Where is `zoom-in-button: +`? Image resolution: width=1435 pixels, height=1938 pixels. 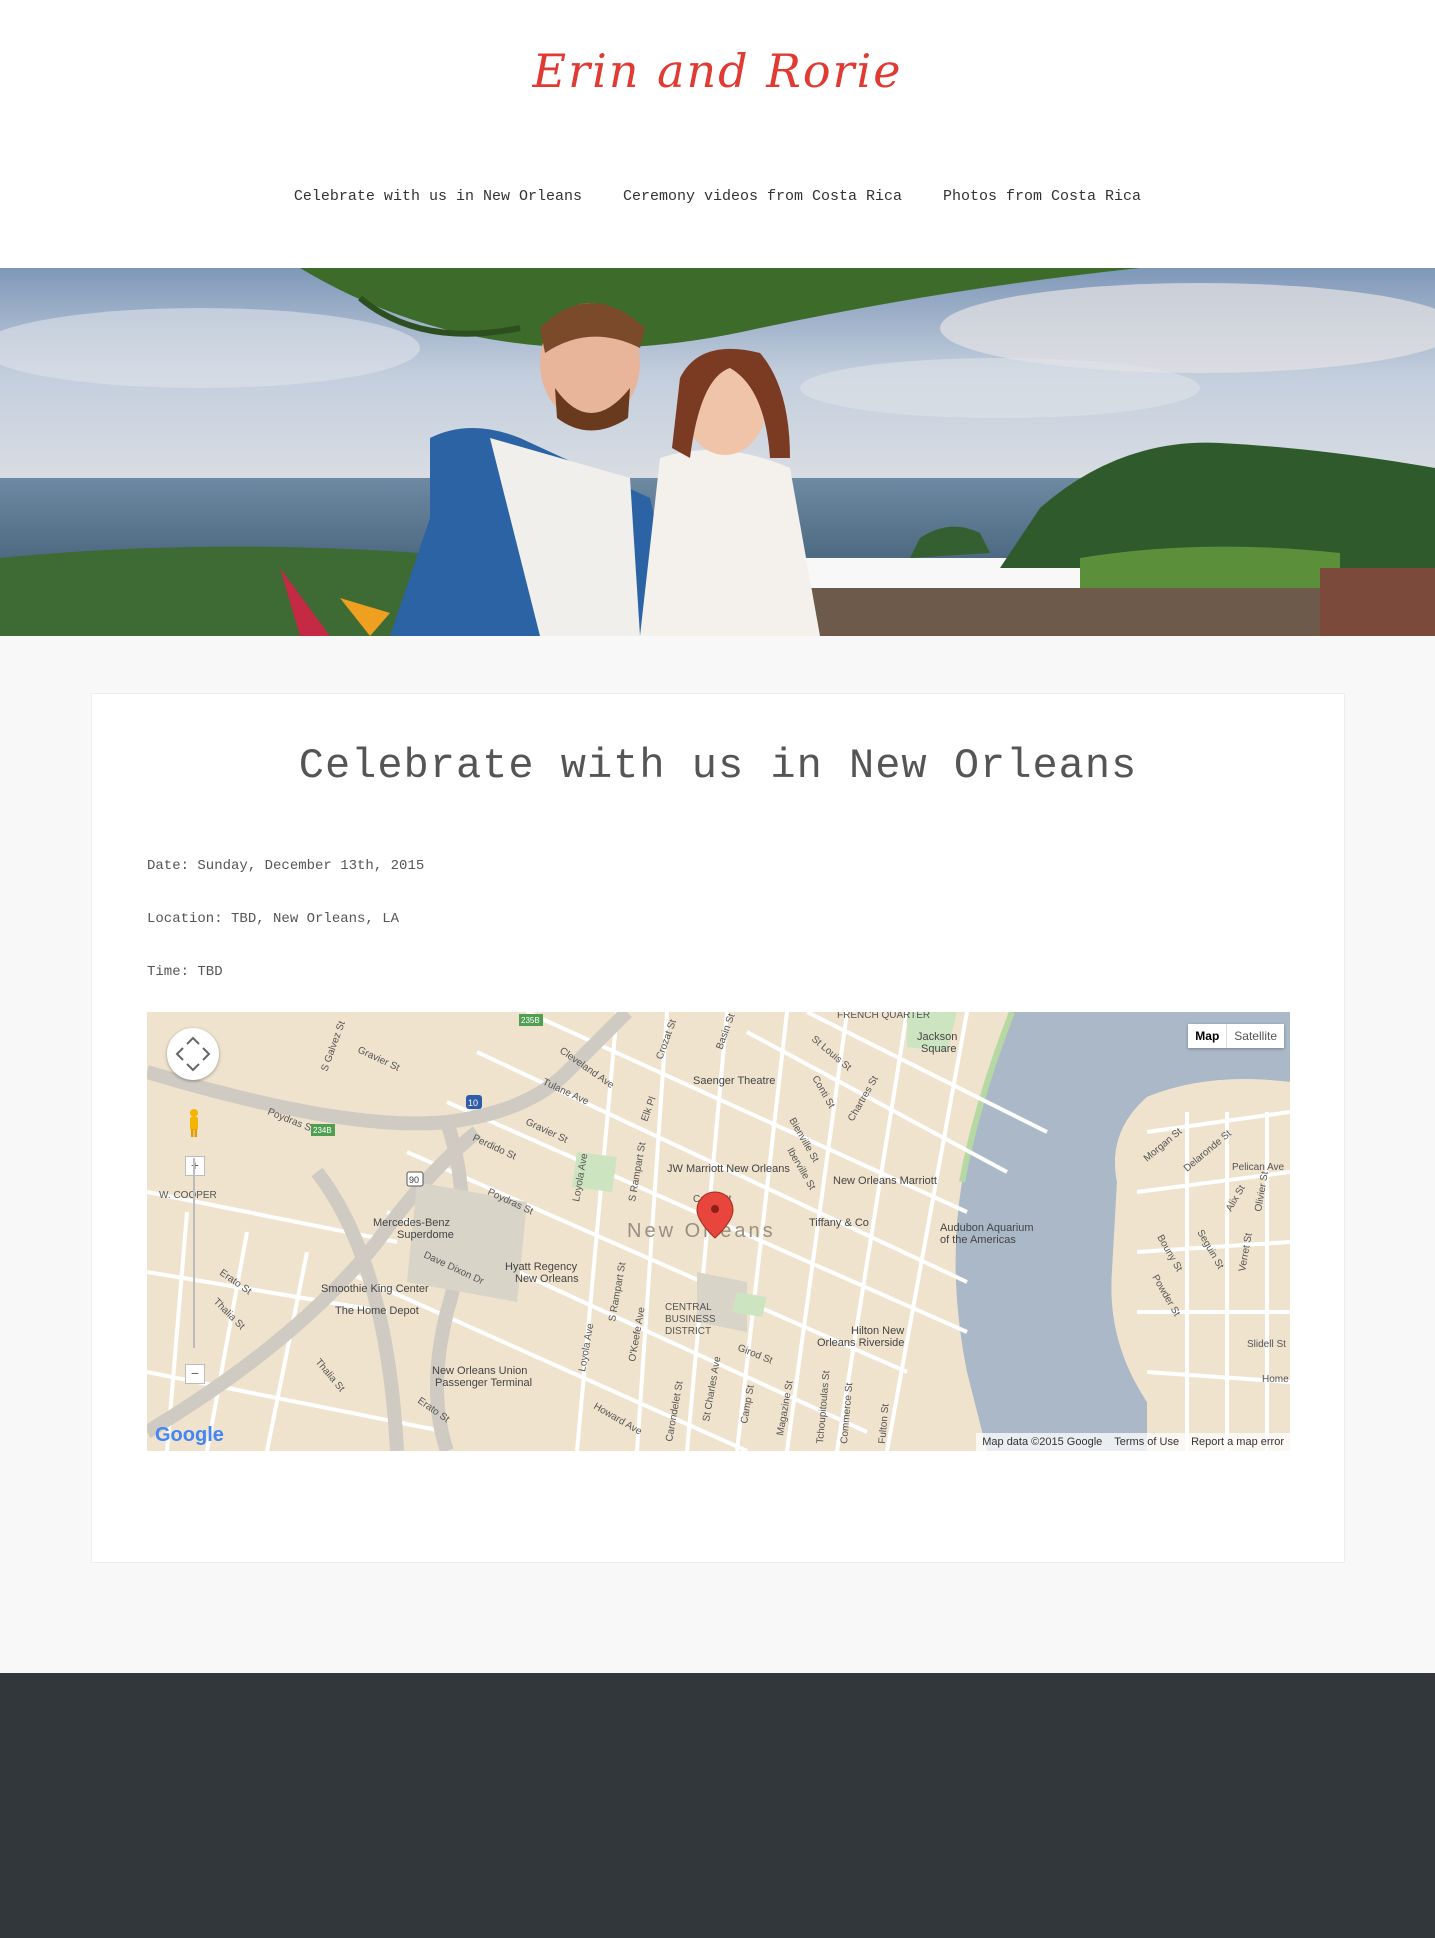
zoom-in-button: + is located at coordinates (195, 1166).